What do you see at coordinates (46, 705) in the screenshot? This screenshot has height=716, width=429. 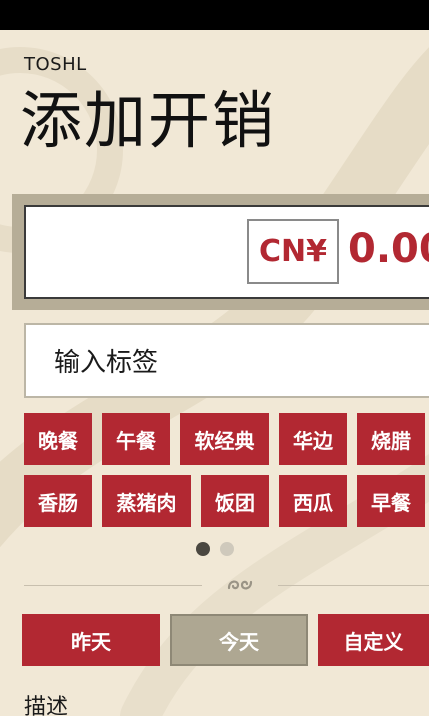 I see `description-label: 描述` at bounding box center [46, 705].